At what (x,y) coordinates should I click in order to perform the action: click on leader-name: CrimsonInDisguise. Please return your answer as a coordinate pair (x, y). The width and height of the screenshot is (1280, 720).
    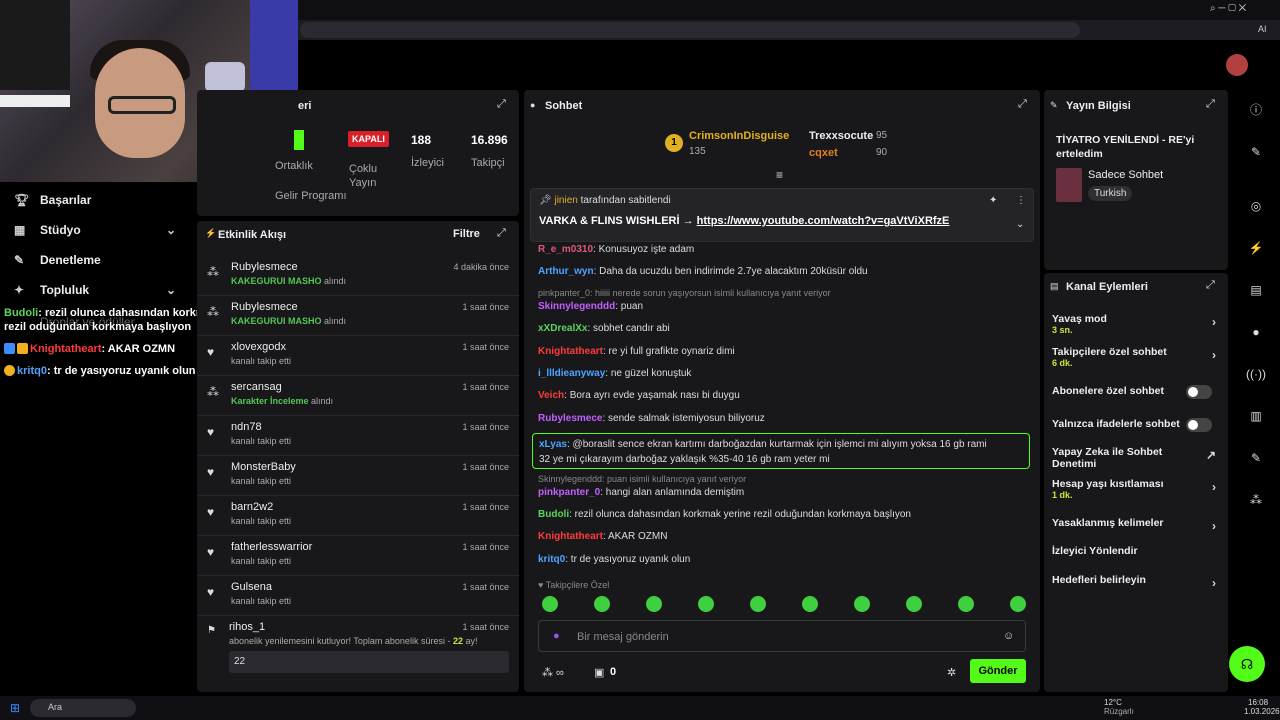
    Looking at the image, I should click on (739, 136).